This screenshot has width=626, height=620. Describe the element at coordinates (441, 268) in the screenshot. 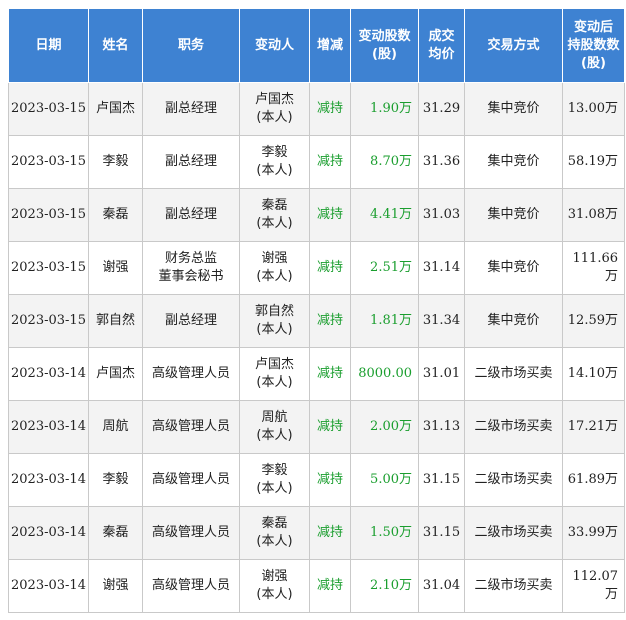

I see `cell-price: 31.14` at that location.